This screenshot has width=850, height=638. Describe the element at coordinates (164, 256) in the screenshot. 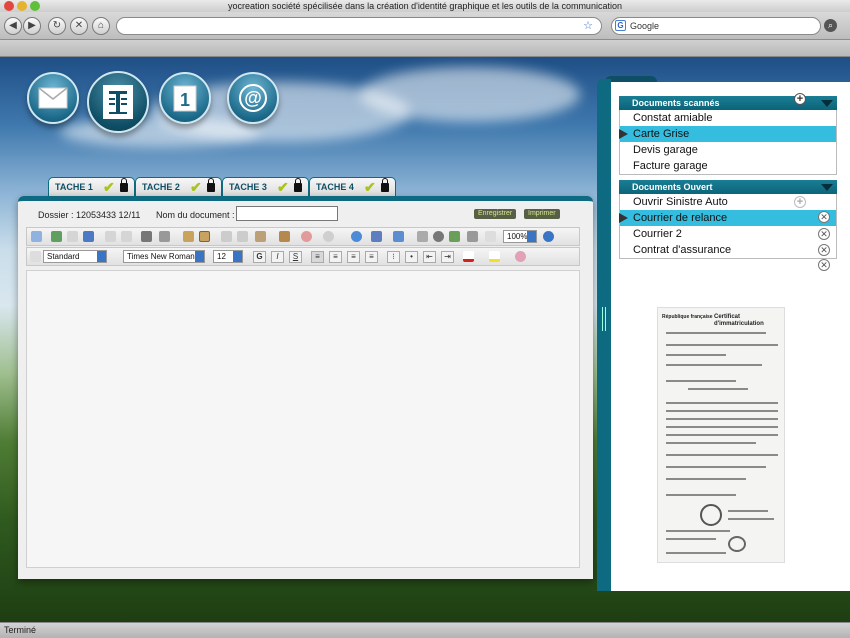

I see `font-select: Times New Roman` at that location.